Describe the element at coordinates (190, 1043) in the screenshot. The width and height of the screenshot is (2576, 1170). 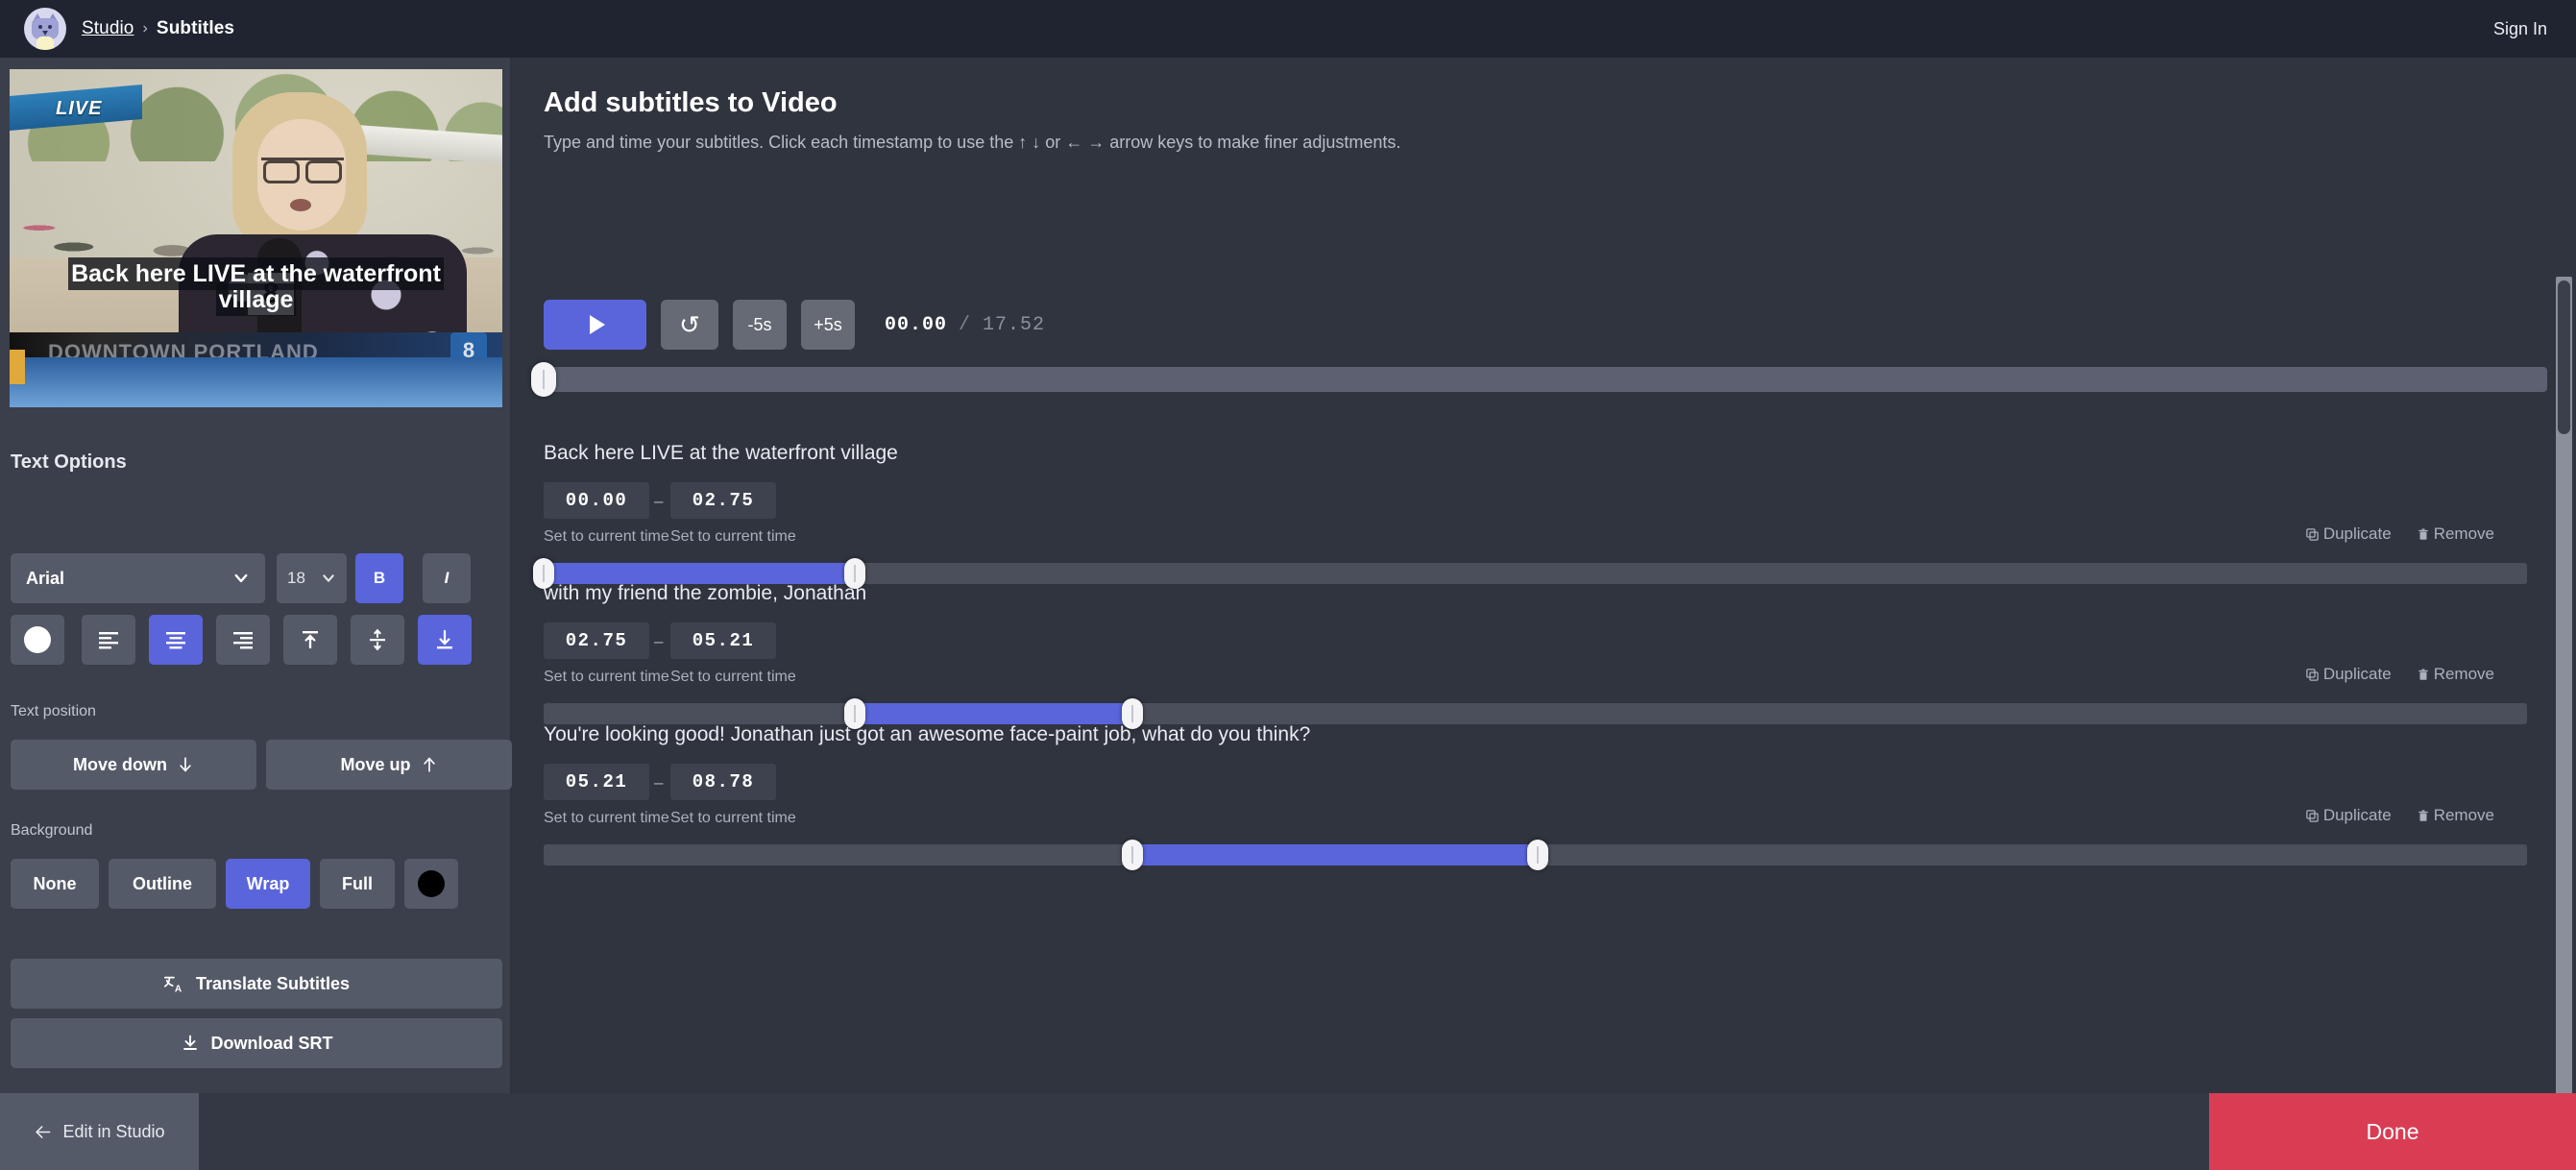
I see `download-icon` at that location.